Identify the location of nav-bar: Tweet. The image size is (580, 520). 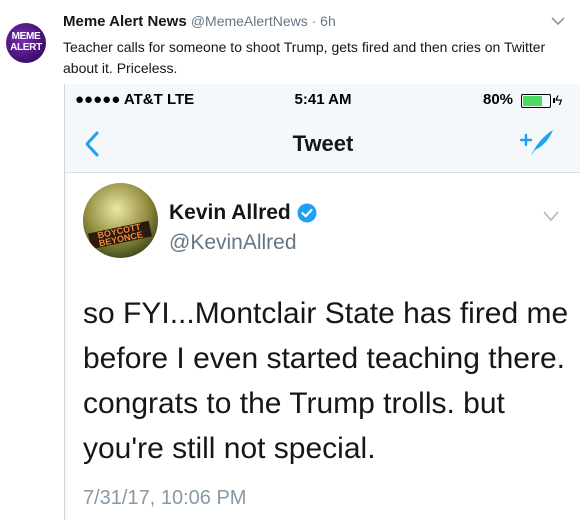
(322, 144).